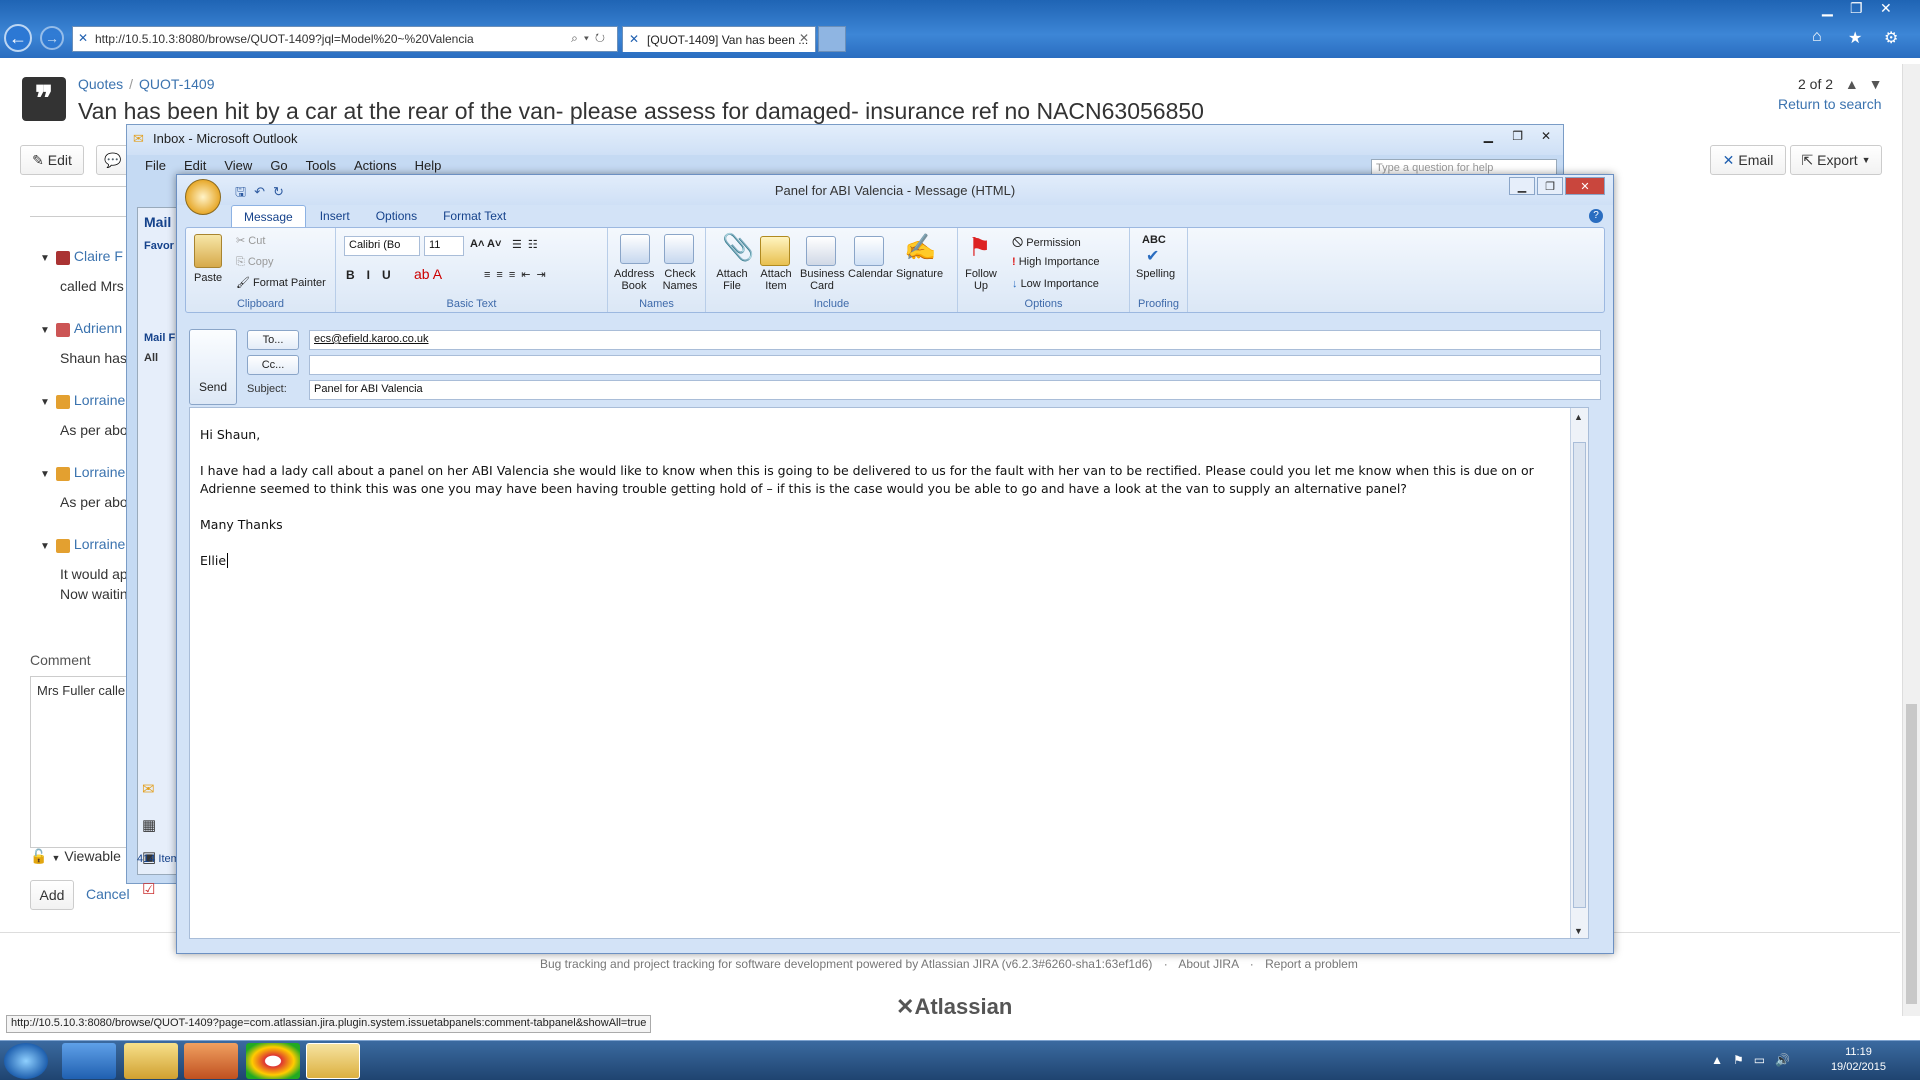 This screenshot has height=1080, width=1920. Describe the element at coordinates (18, 38) in the screenshot. I see `back-button: ←` at that location.